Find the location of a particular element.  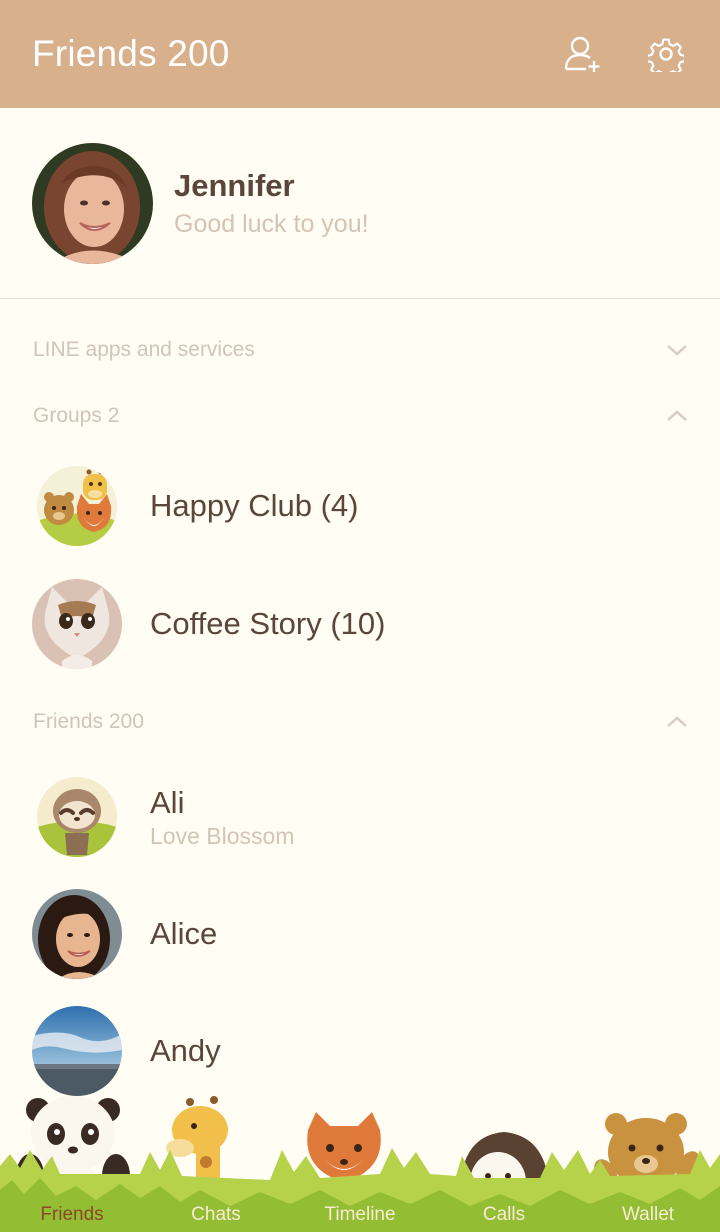

tab-friends: Friends is located at coordinates (72, 1215).